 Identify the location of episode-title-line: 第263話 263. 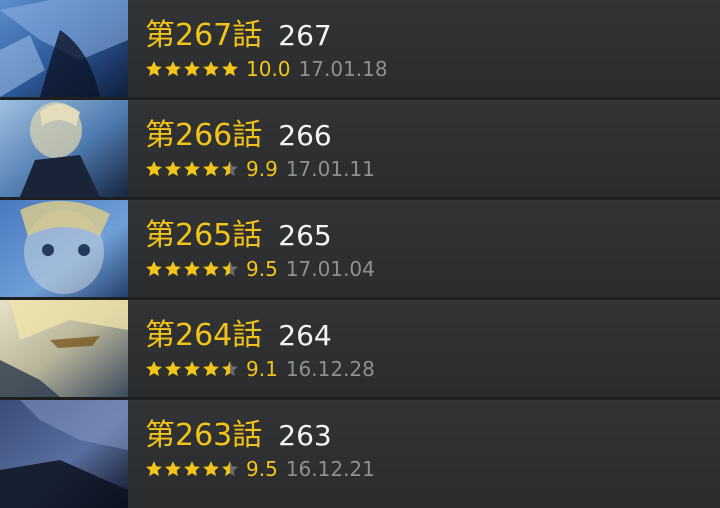
(238, 432).